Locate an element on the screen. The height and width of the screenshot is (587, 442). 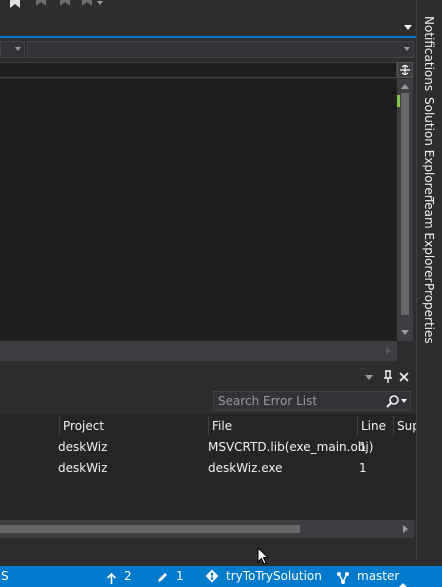
pending-changes-count: 1 is located at coordinates (180, 576).